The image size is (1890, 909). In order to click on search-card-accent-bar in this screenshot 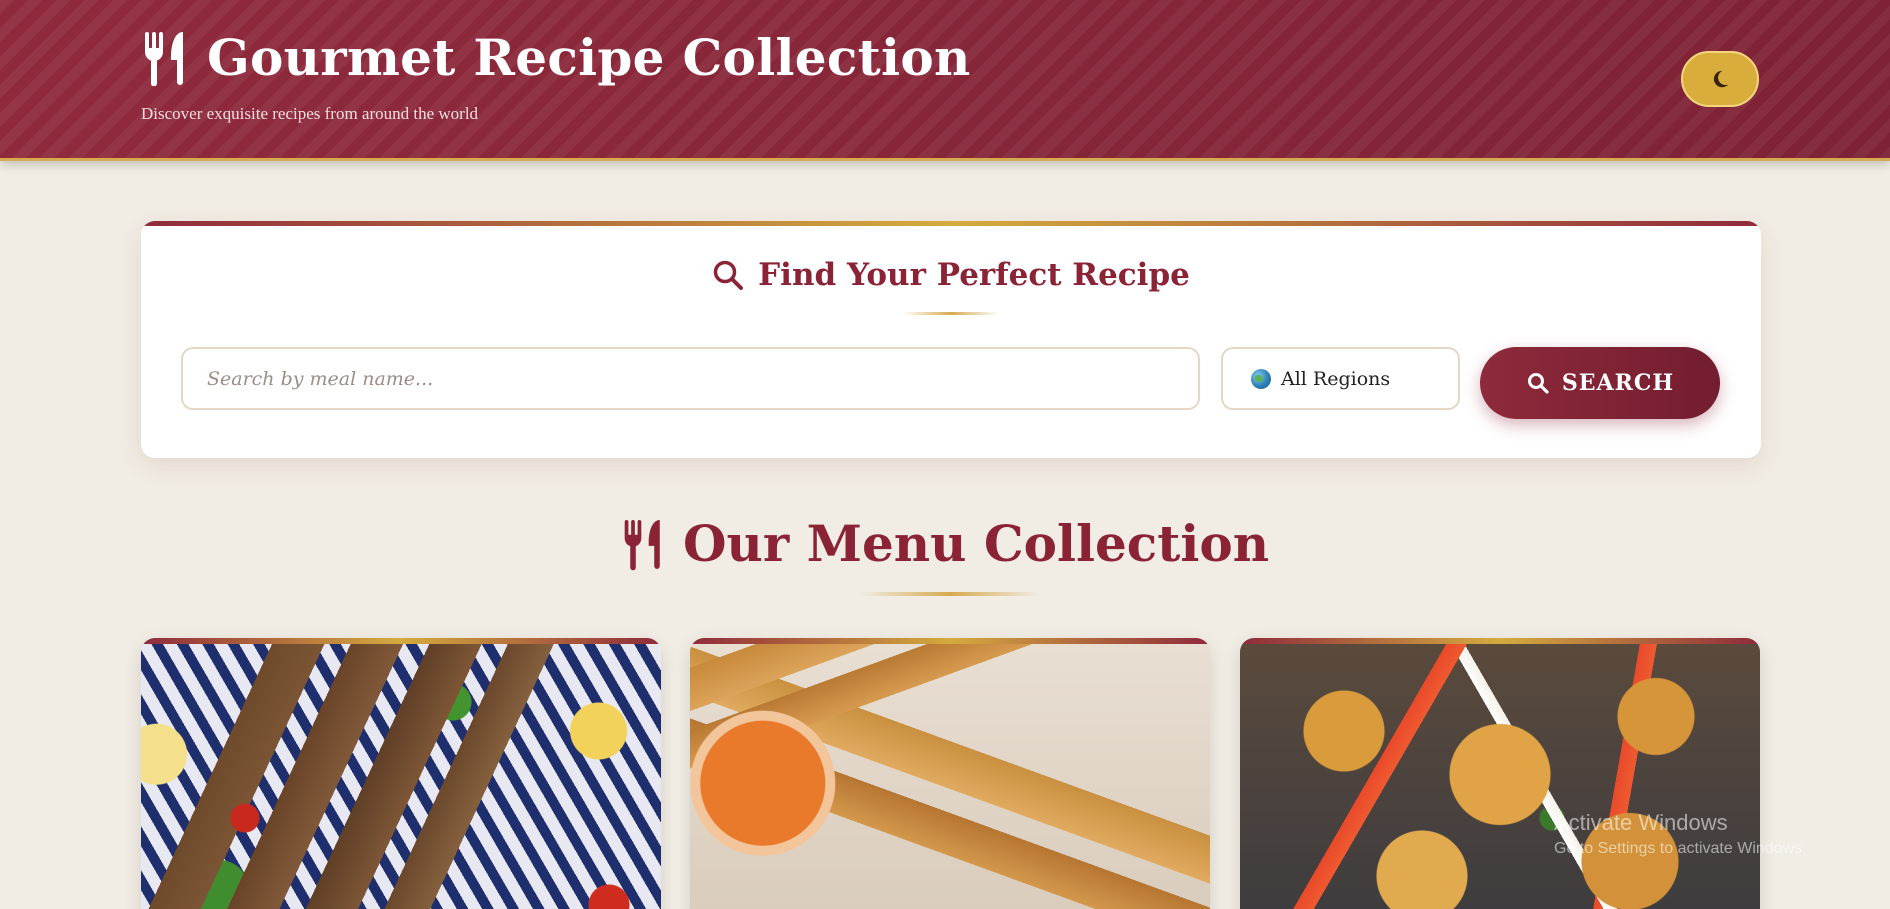, I will do `click(951, 223)`.